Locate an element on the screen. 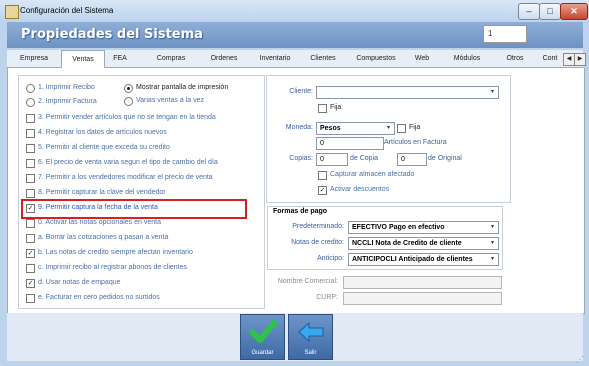  option-varias-ventas: Varias ventas a la vez is located at coordinates (164, 101).